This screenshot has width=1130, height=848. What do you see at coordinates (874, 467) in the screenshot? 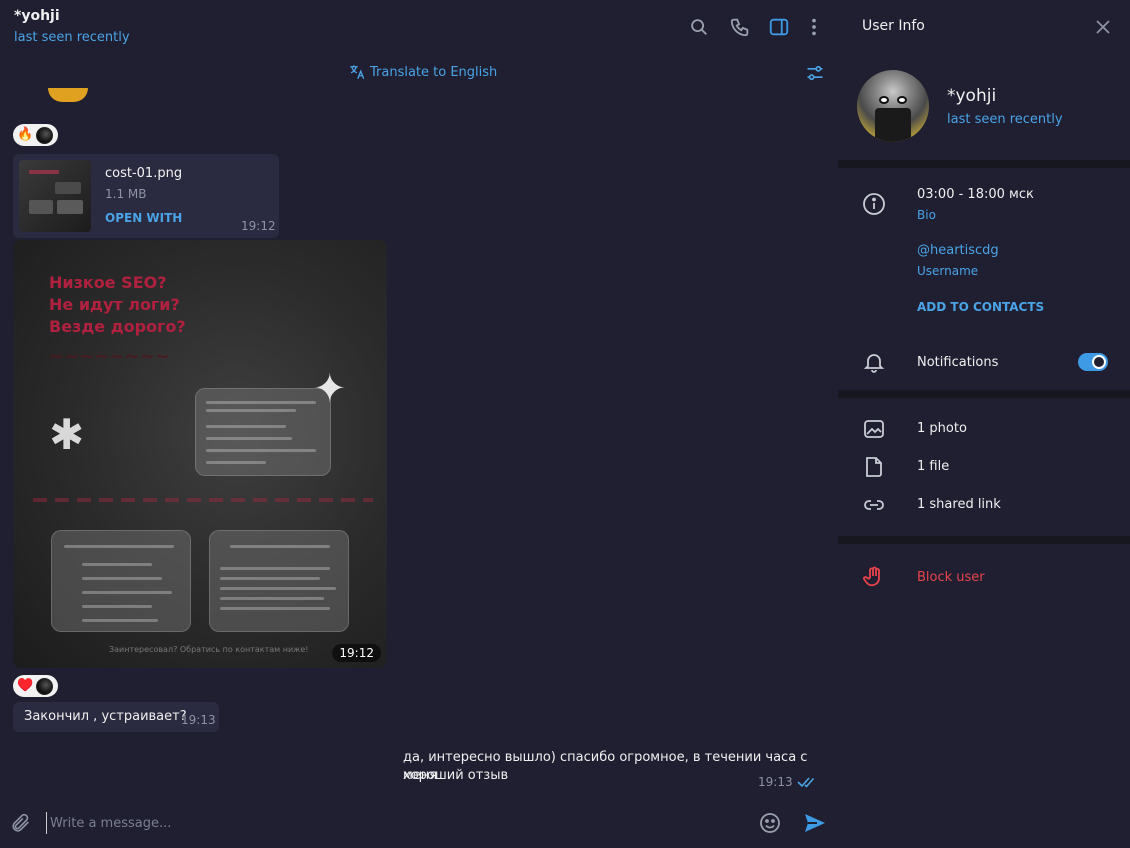
I see `file-icon` at bounding box center [874, 467].